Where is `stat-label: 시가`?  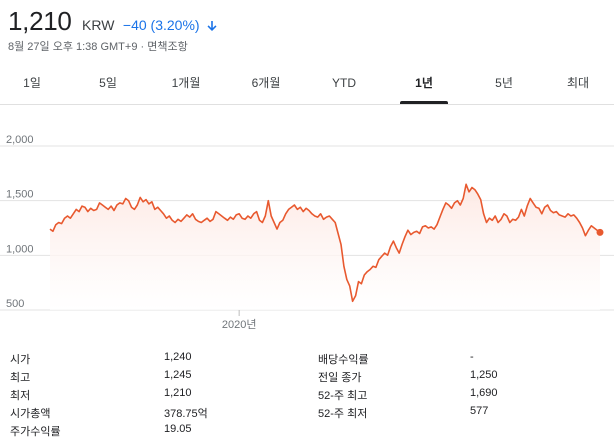
stat-label: 시가 is located at coordinates (20, 360).